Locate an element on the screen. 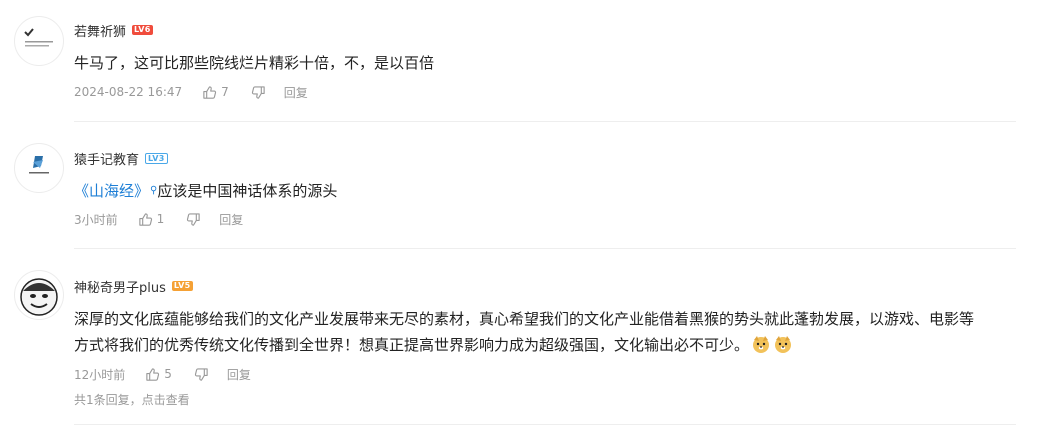 This screenshot has height=428, width=1044. comment-text: 牛马了，这可比那些院线烂片精彩十倍，不，是以百倍 is located at coordinates (254, 63).